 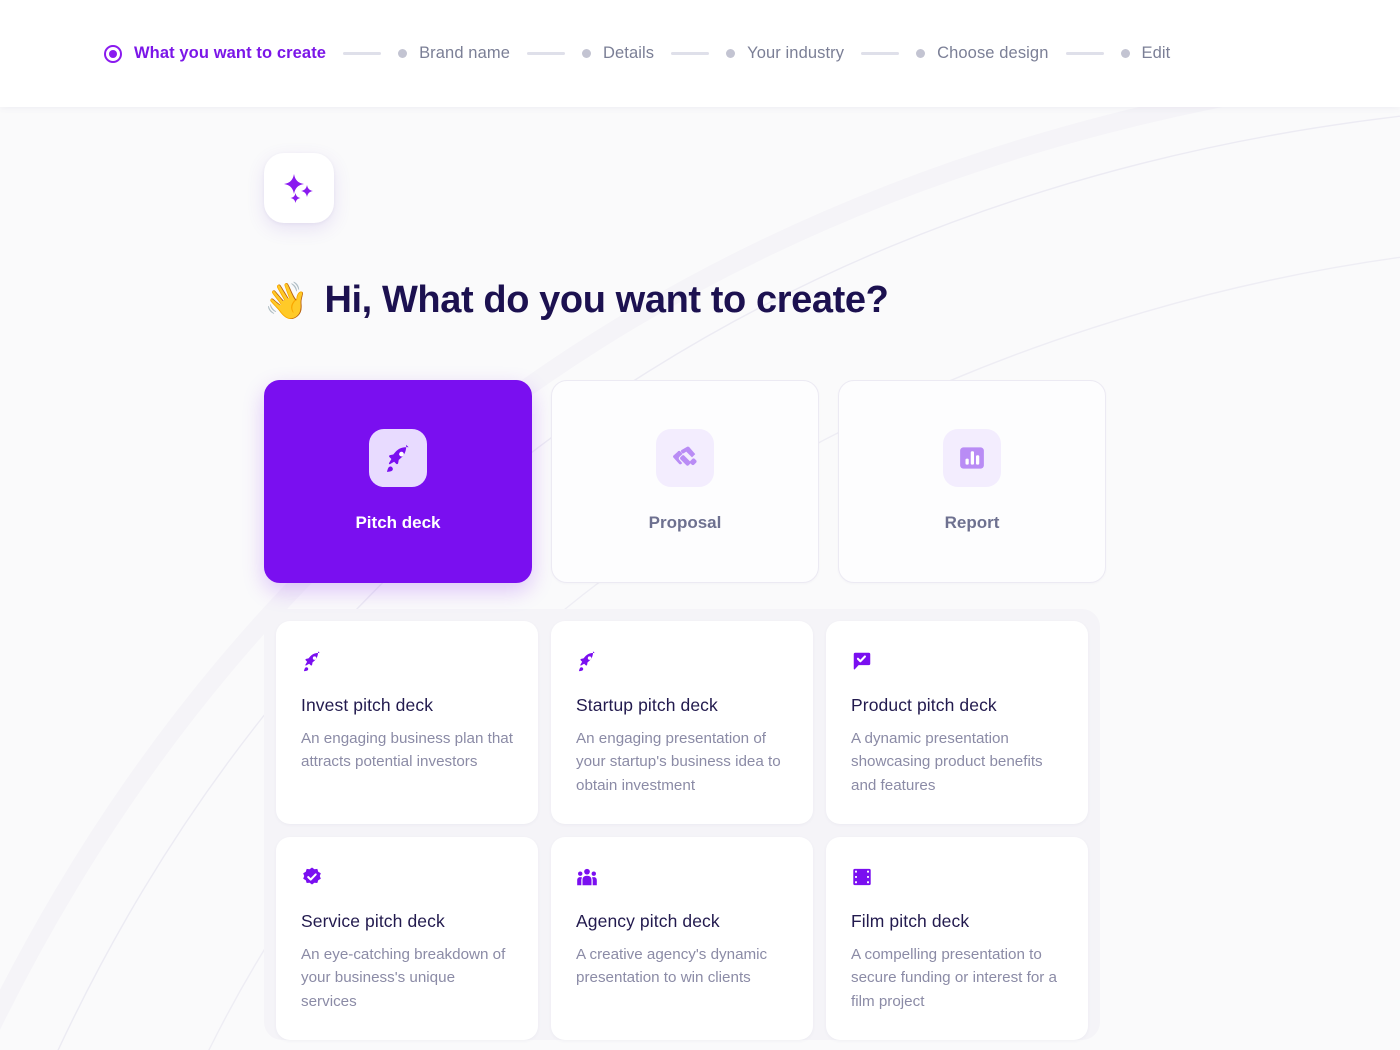 What do you see at coordinates (628, 53) in the screenshot?
I see `stepper-step-label: Details` at bounding box center [628, 53].